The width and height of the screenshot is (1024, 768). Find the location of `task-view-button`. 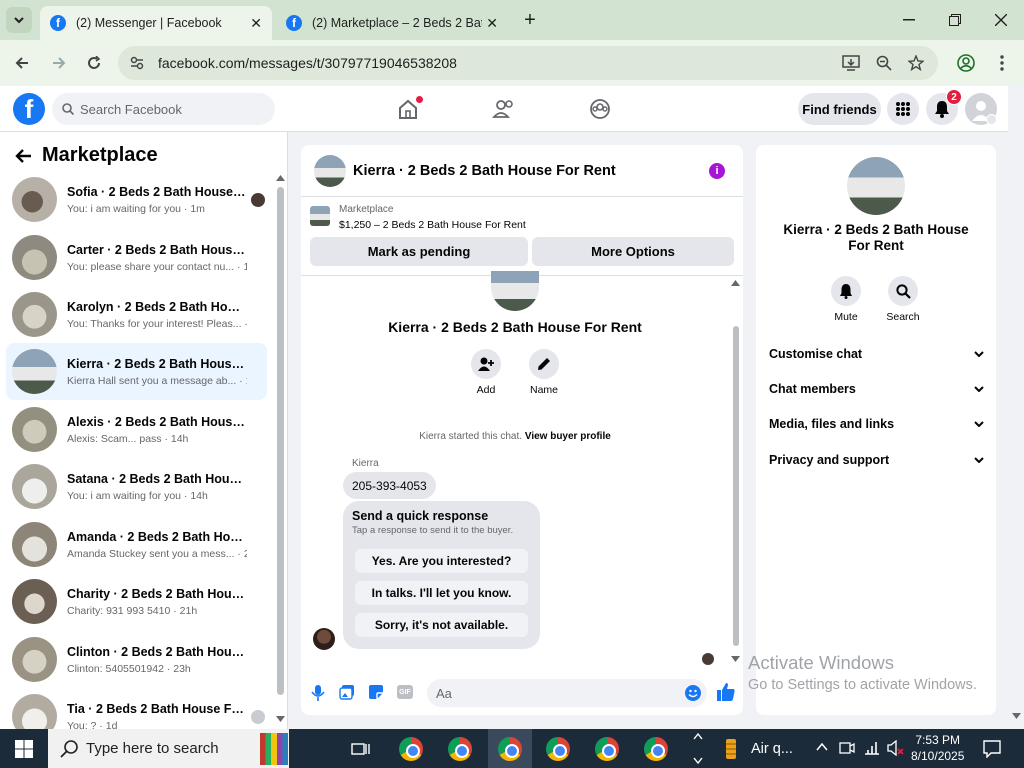

task-view-button is located at coordinates (361, 749).